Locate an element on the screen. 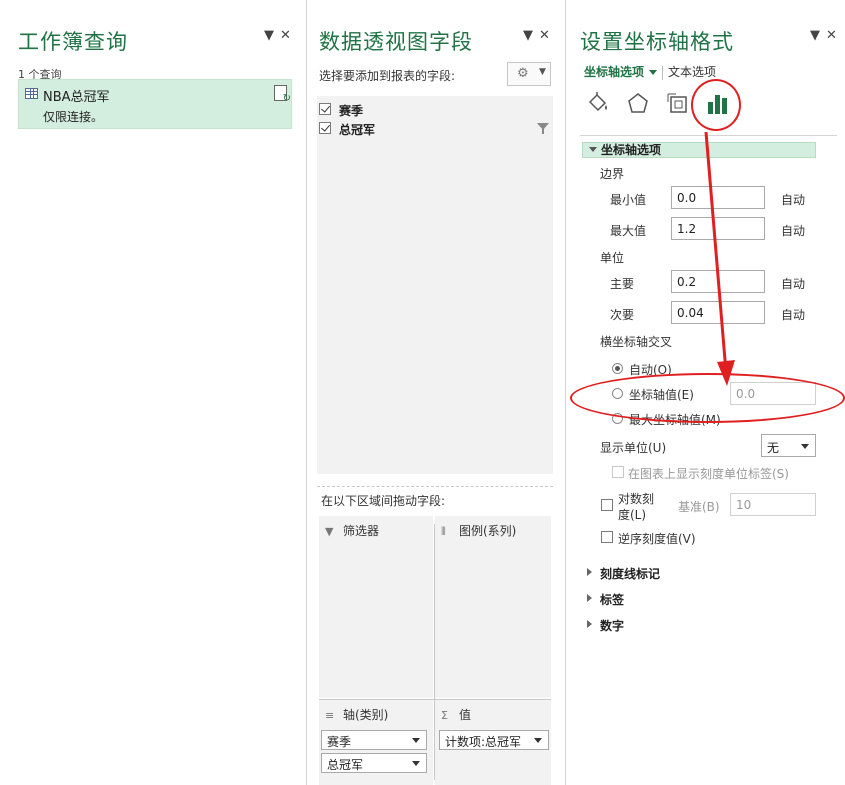  max-label: 最大值 is located at coordinates (628, 231).